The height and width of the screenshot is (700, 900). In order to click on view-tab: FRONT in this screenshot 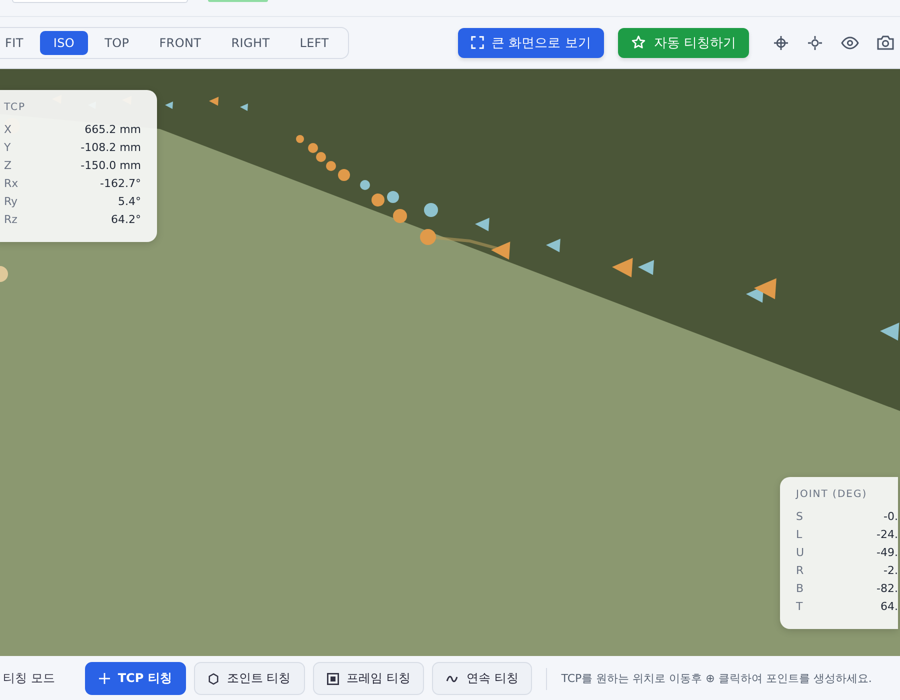, I will do `click(180, 42)`.